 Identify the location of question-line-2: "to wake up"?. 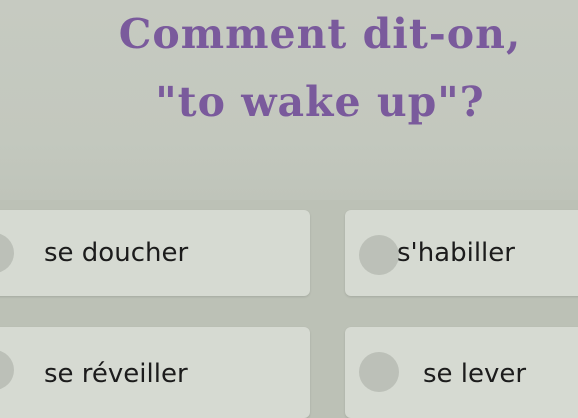
(320, 102).